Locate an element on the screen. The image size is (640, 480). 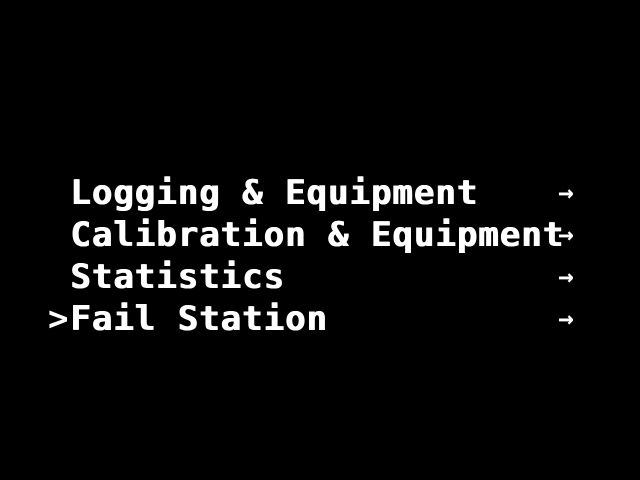
menu-item-statistics: Statistics → is located at coordinates (328, 277).